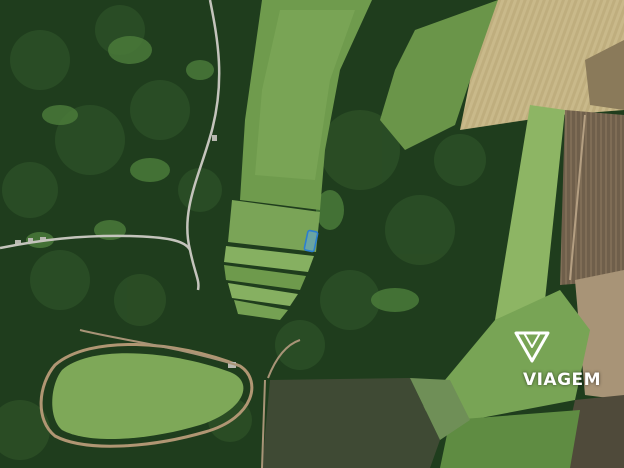 The width and height of the screenshot is (624, 468). Describe the element at coordinates (592, 197) in the screenshot. I see `plowed-field-east` at that location.